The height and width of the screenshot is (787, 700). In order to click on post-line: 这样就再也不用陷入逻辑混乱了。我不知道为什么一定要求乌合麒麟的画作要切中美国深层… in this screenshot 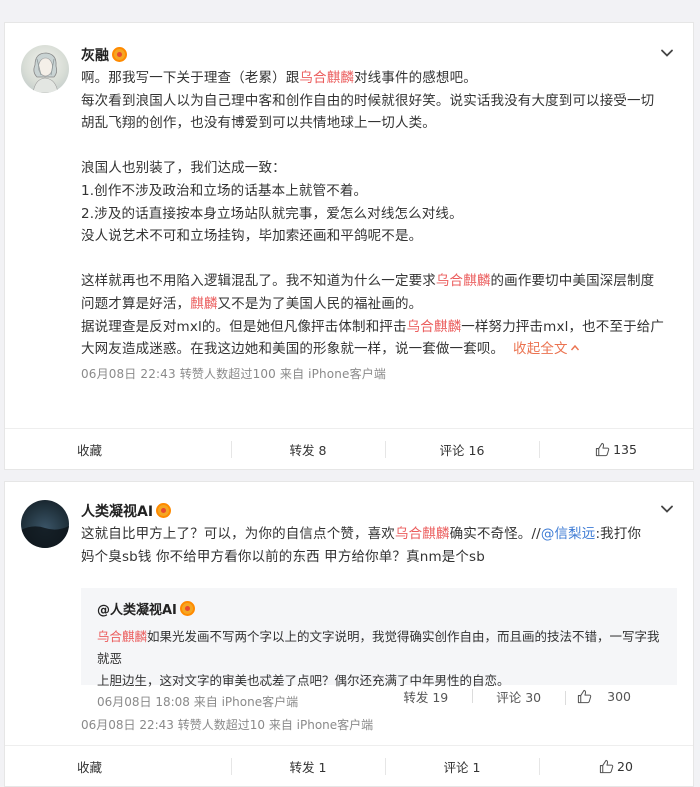, I will do `click(379, 281)`.